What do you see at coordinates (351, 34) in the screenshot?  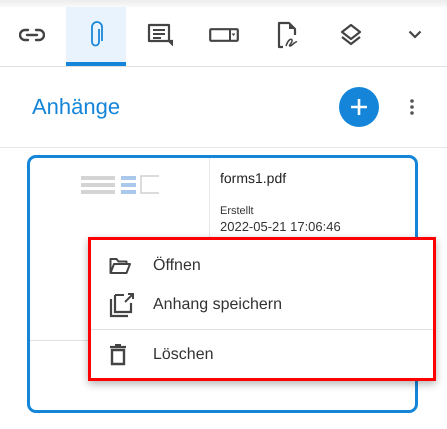 I see `layers-icon` at bounding box center [351, 34].